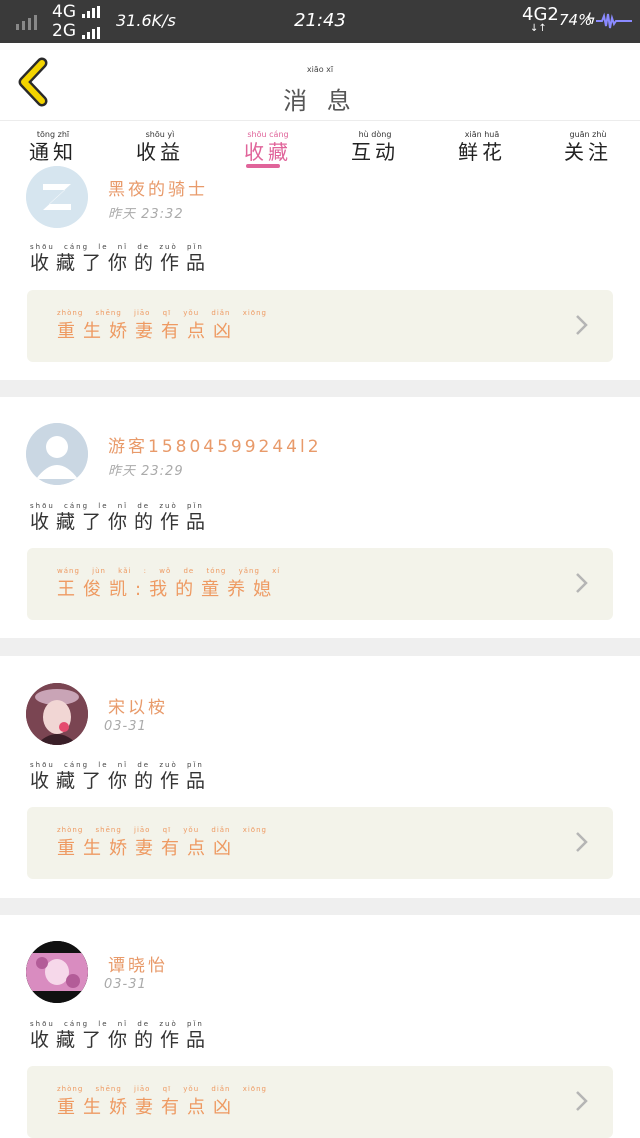 The width and height of the screenshot is (640, 1138). I want to click on network-type-right: 4G2, so click(540, 14).